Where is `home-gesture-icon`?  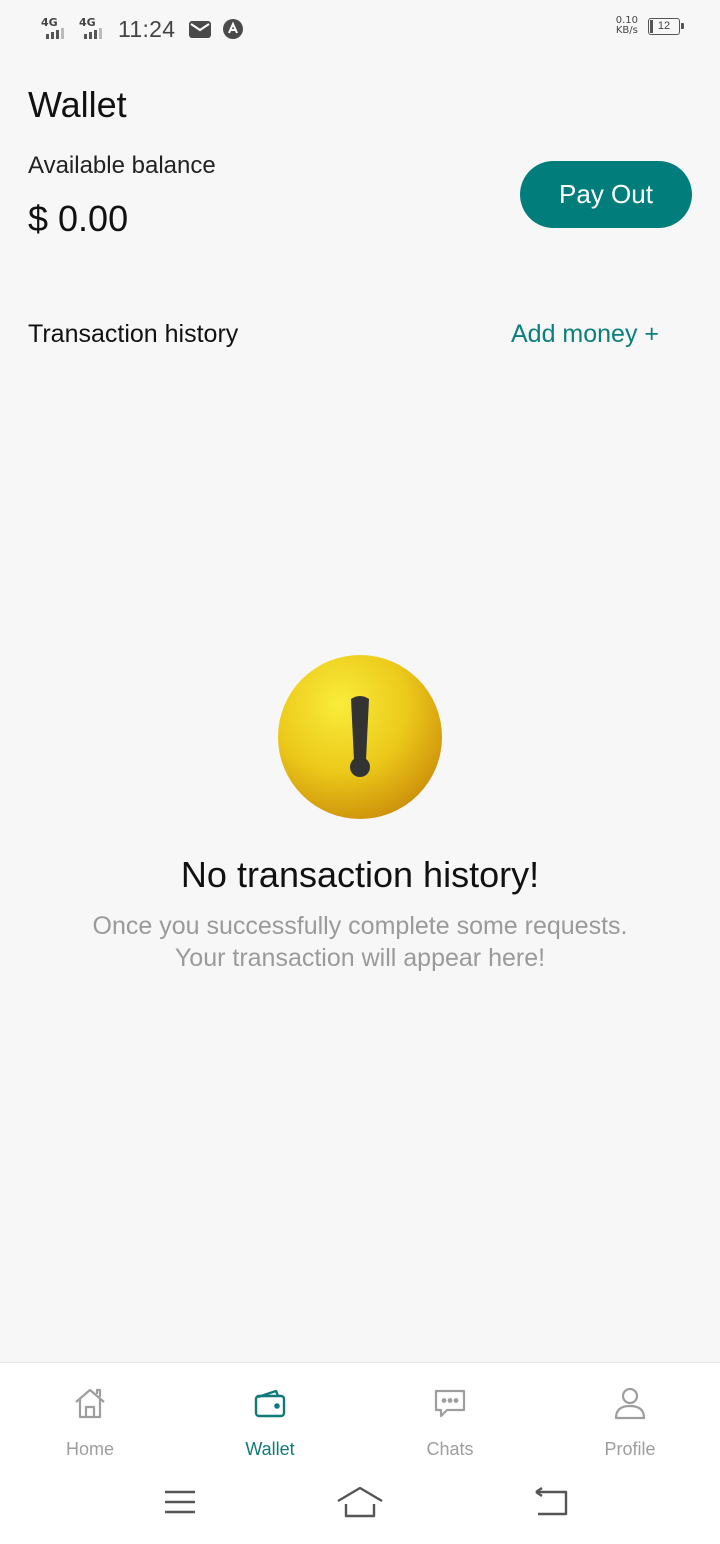 home-gesture-icon is located at coordinates (360, 1502).